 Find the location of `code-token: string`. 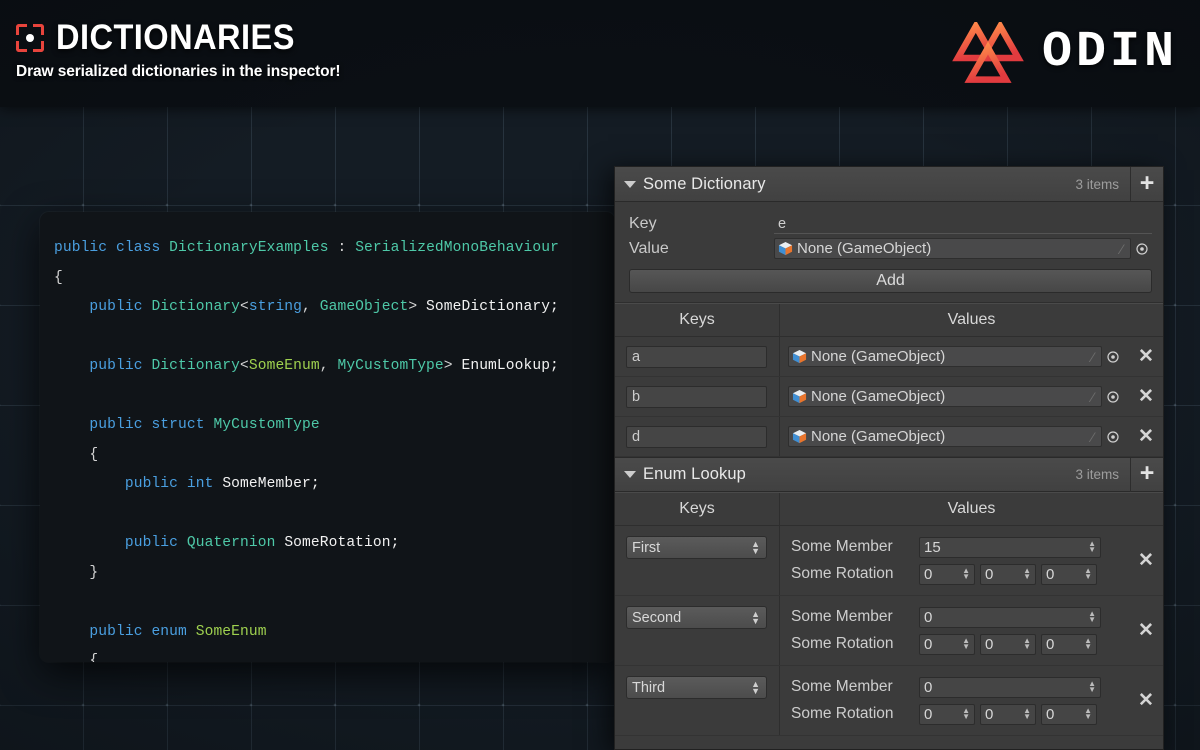

code-token: string is located at coordinates (275, 307).